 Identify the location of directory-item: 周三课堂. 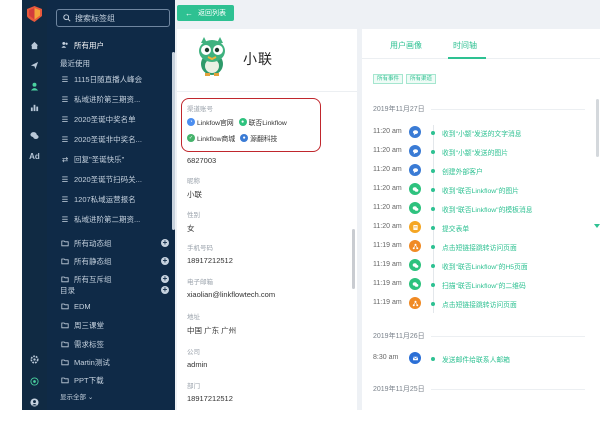
(111, 325).